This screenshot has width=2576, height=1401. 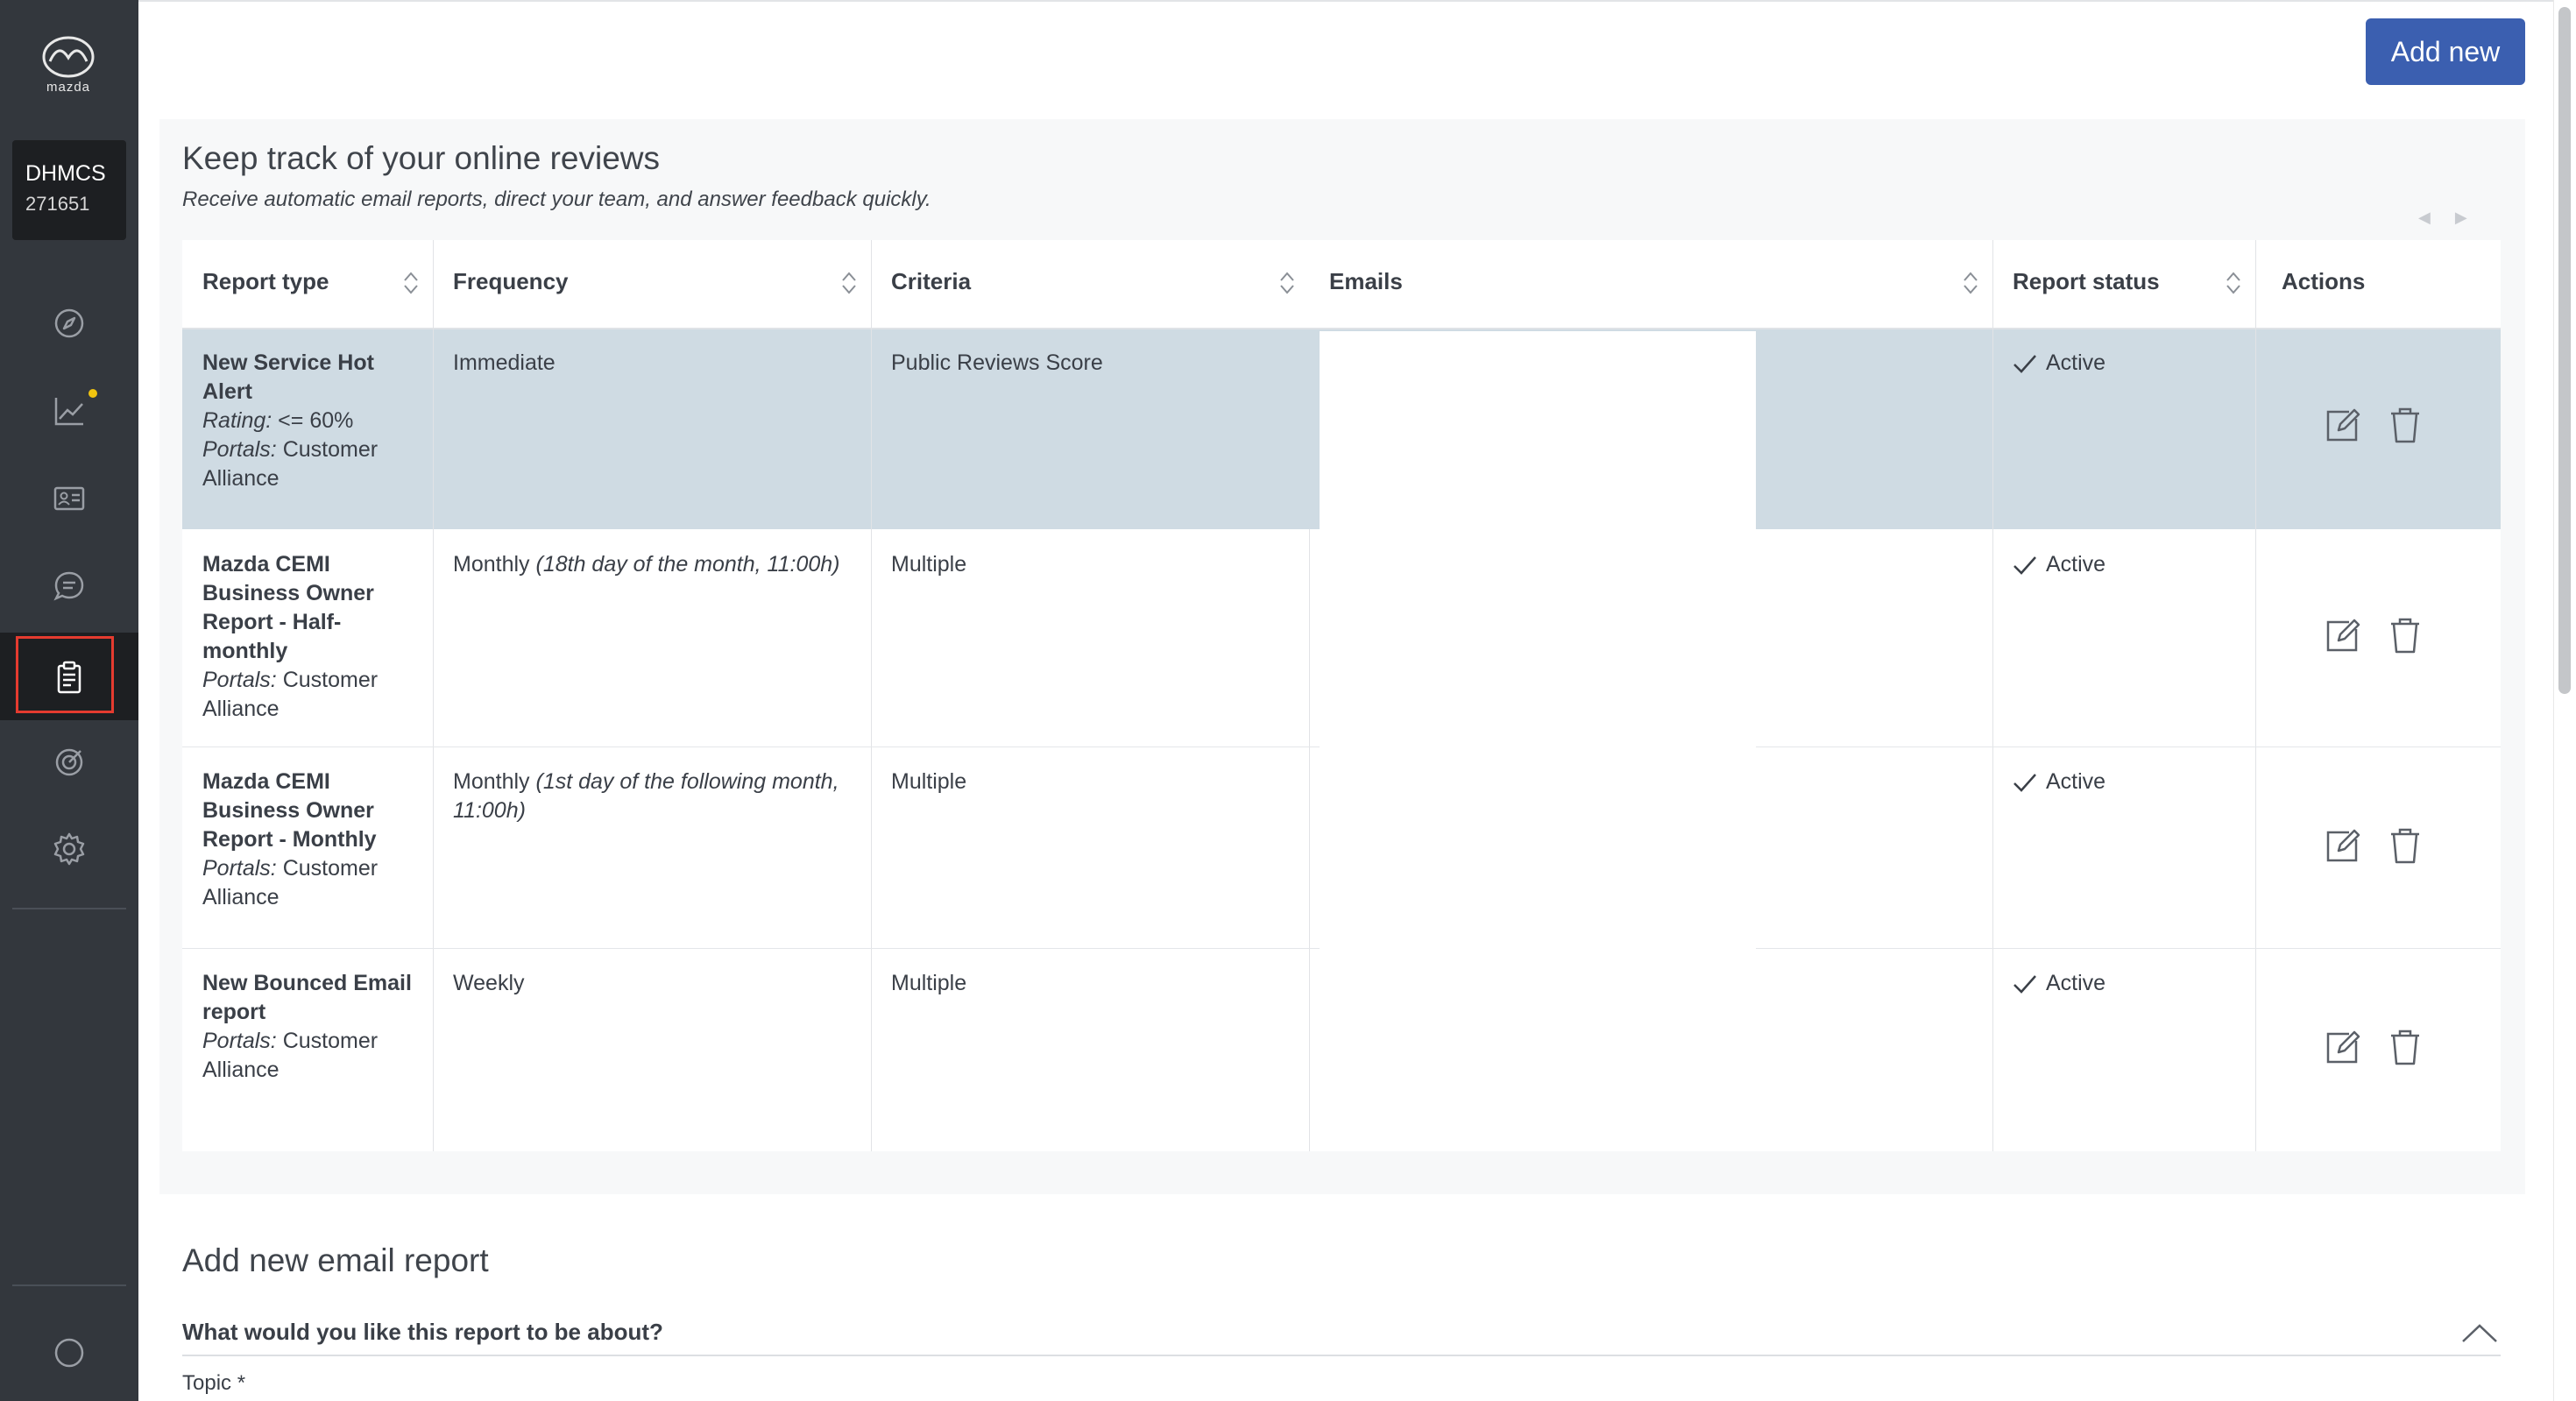 What do you see at coordinates (652, 637) in the screenshot?
I see `frequency-cell: Monthly (18th day of the month, 11:00h)` at bounding box center [652, 637].